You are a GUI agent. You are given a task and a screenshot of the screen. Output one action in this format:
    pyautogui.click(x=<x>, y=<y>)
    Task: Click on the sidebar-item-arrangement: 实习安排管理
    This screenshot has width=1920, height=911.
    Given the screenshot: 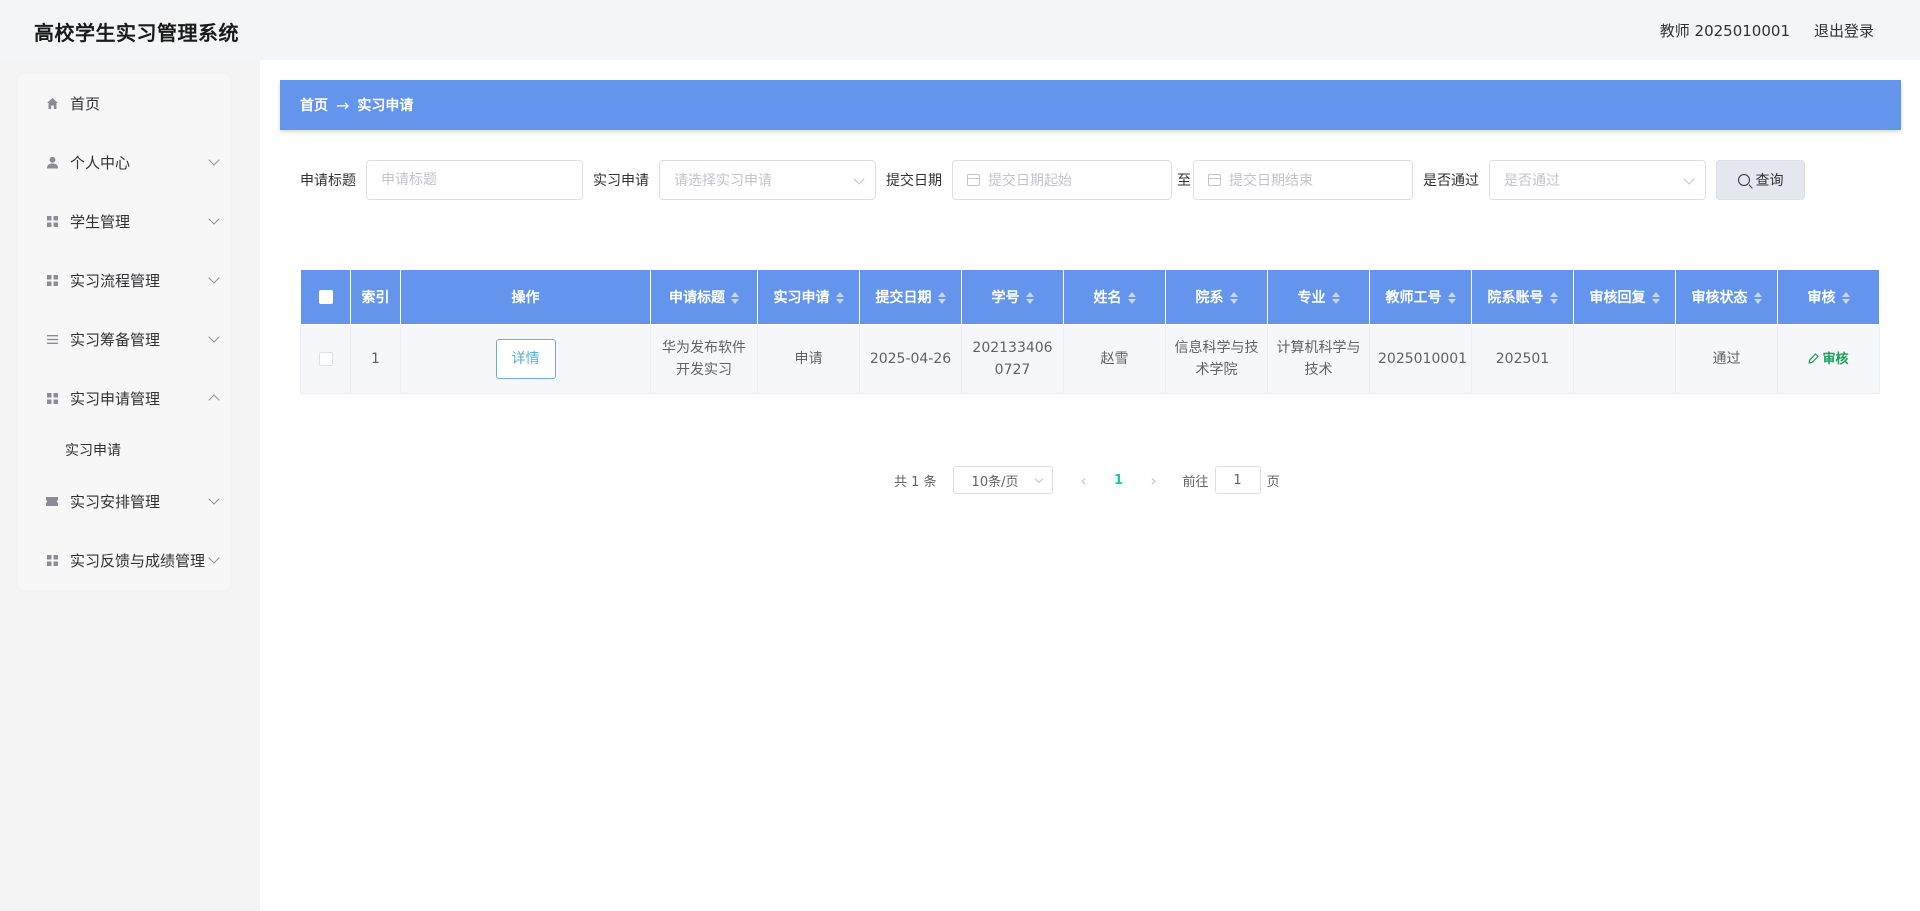 What is the action you would take?
    pyautogui.click(x=124, y=501)
    